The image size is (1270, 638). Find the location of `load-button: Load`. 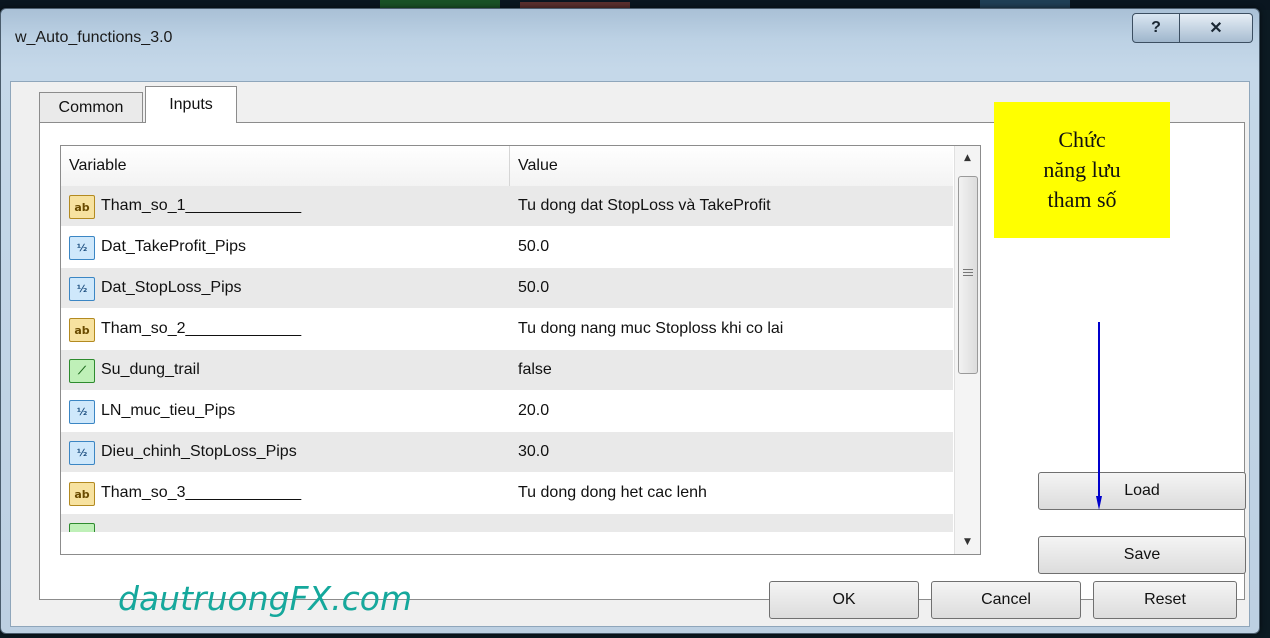

load-button: Load is located at coordinates (1142, 491).